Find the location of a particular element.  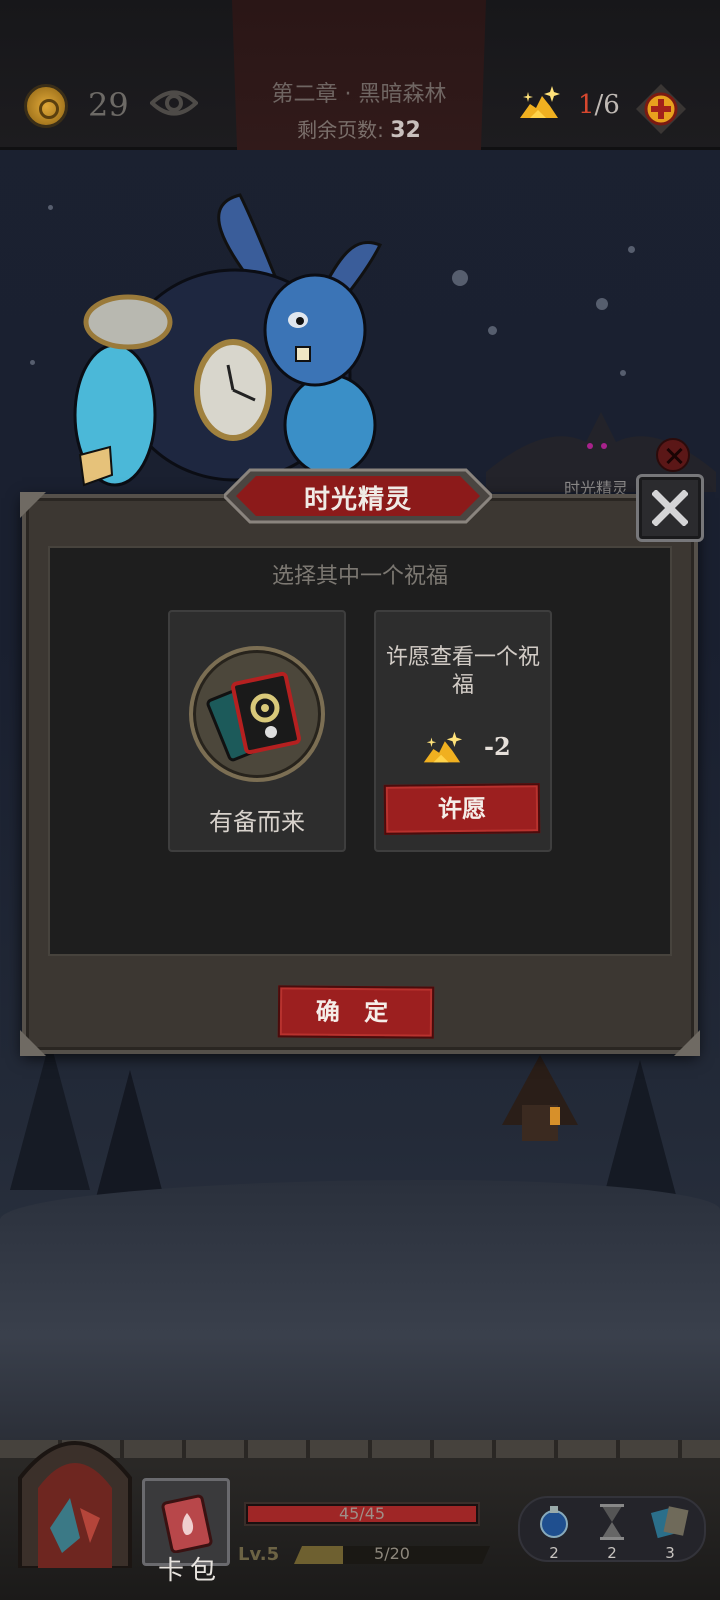

potion-count: 2 is located at coordinates (554, 1553).